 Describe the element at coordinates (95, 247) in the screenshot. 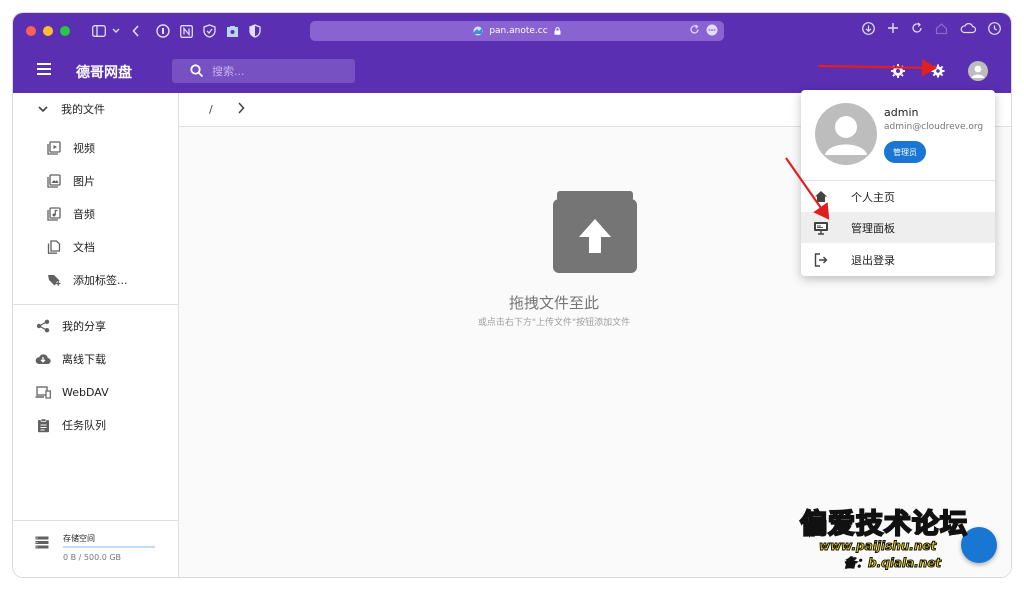

I see `sidebar-item-document: 文档` at that location.